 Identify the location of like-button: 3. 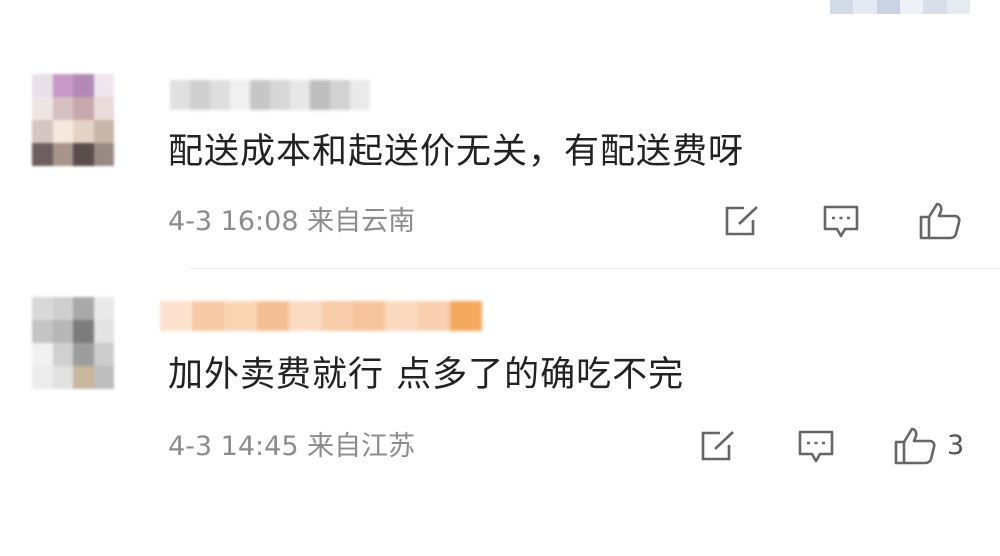
(928, 446).